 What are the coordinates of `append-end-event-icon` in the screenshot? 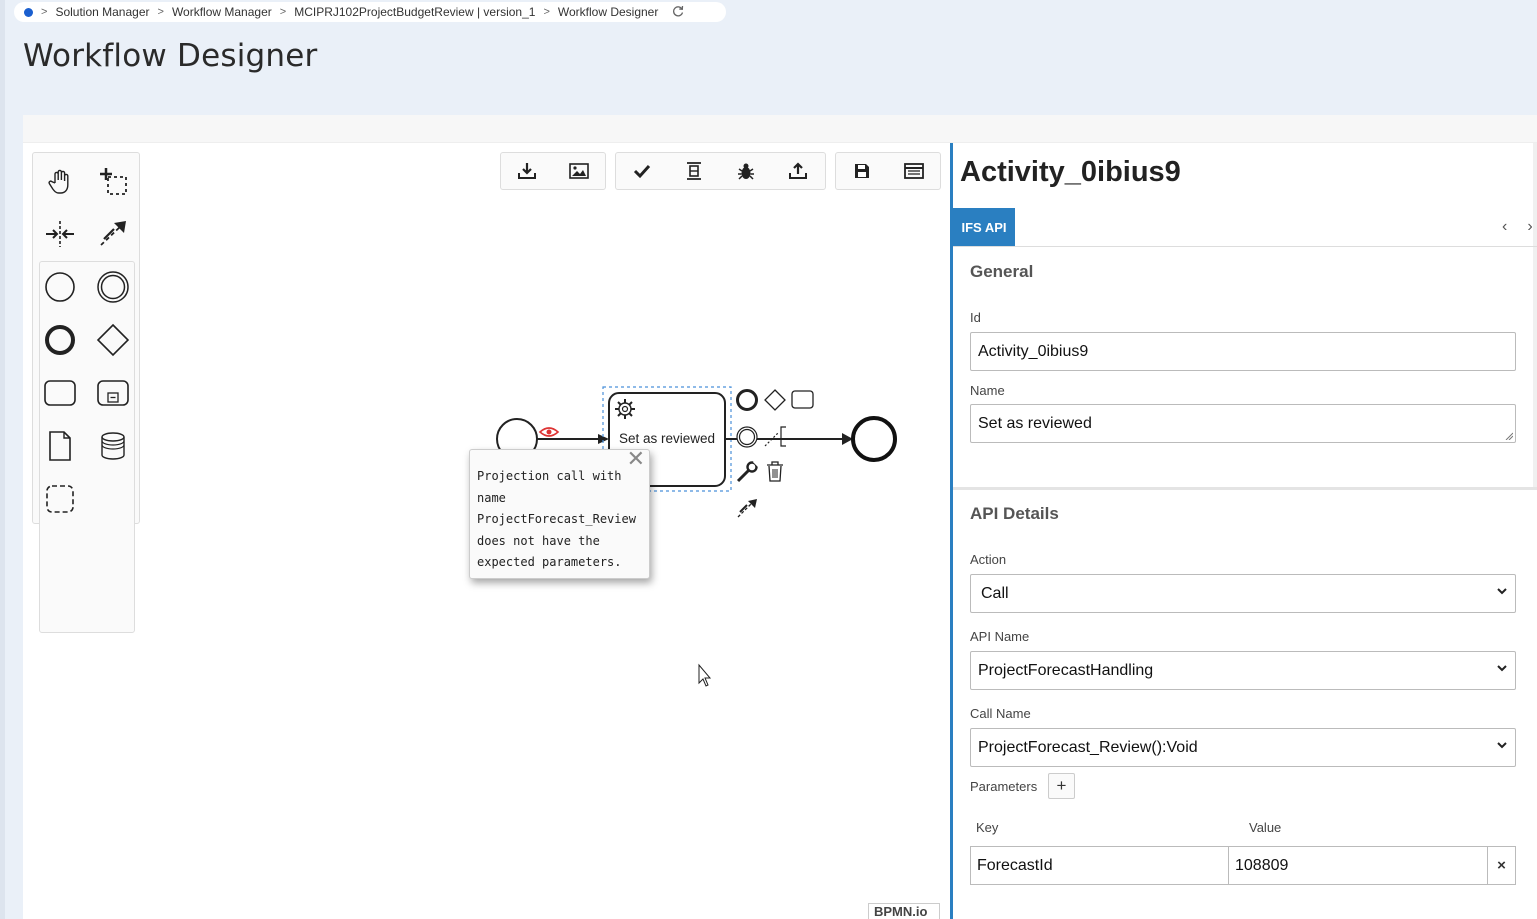 It's located at (747, 400).